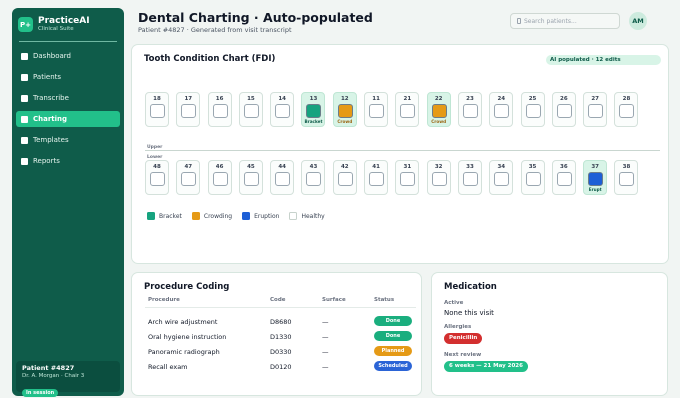  I want to click on tooth-41: 41, so click(376, 177).